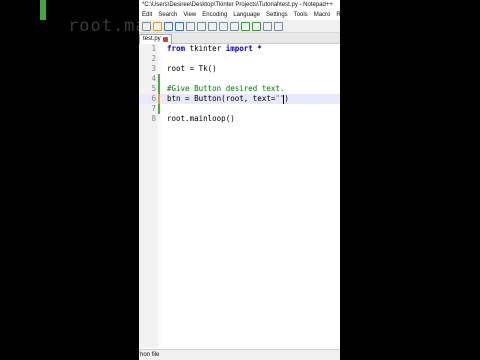 The height and width of the screenshot is (360, 480). I want to click on zoom-icon, so click(278, 26).